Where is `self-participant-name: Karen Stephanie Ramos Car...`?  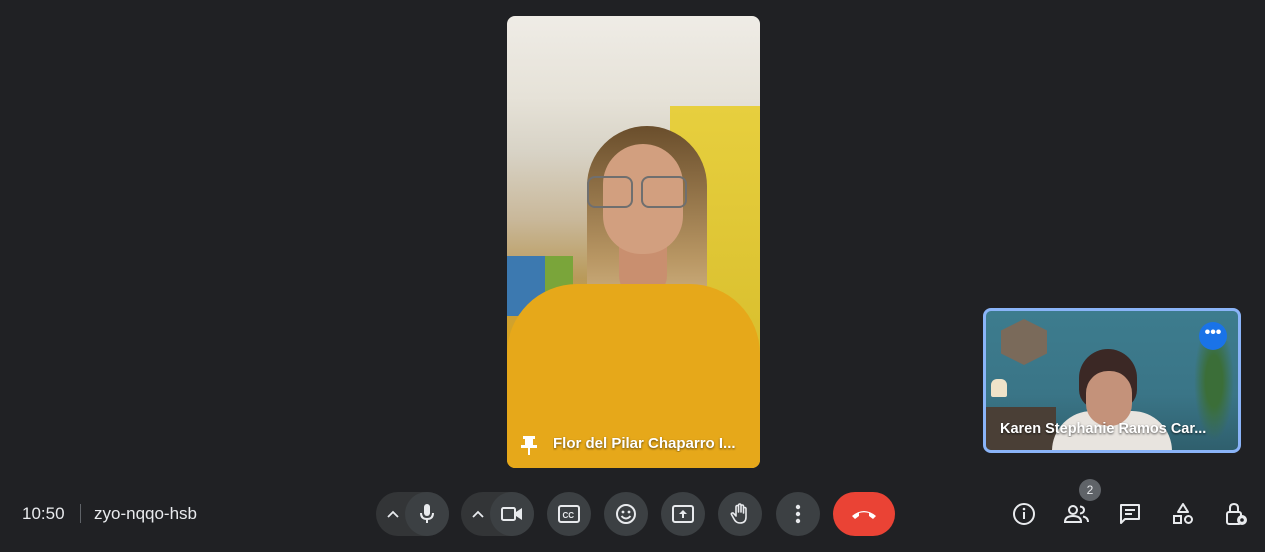 self-participant-name: Karen Stephanie Ramos Car... is located at coordinates (1103, 429).